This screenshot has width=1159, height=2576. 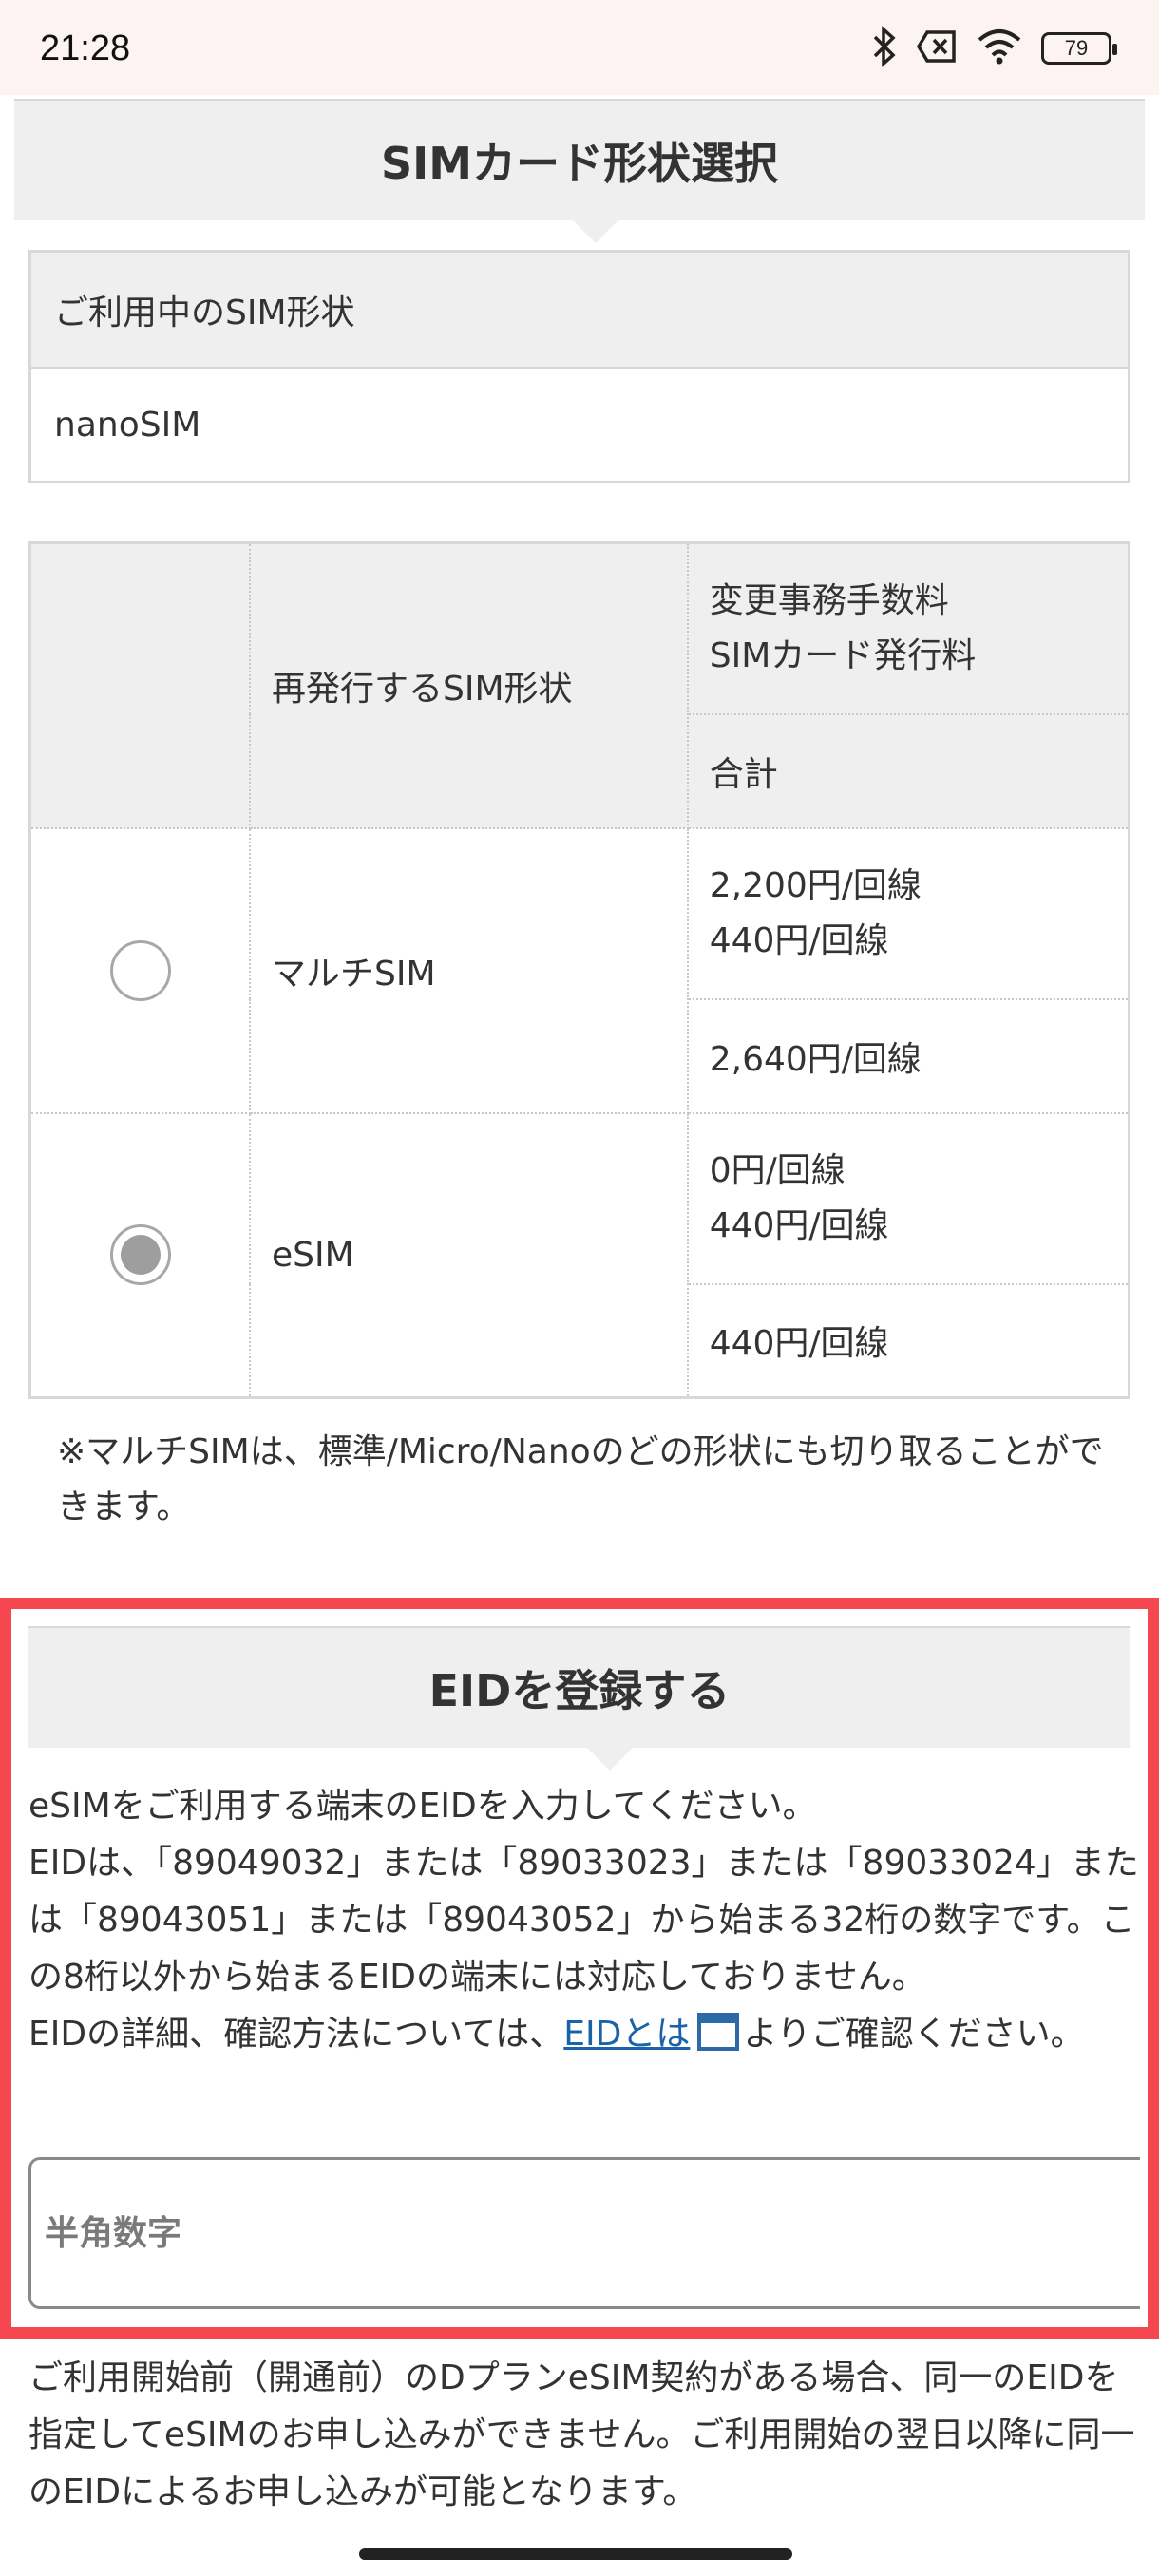 I want to click on external-window-icon, so click(x=718, y=2032).